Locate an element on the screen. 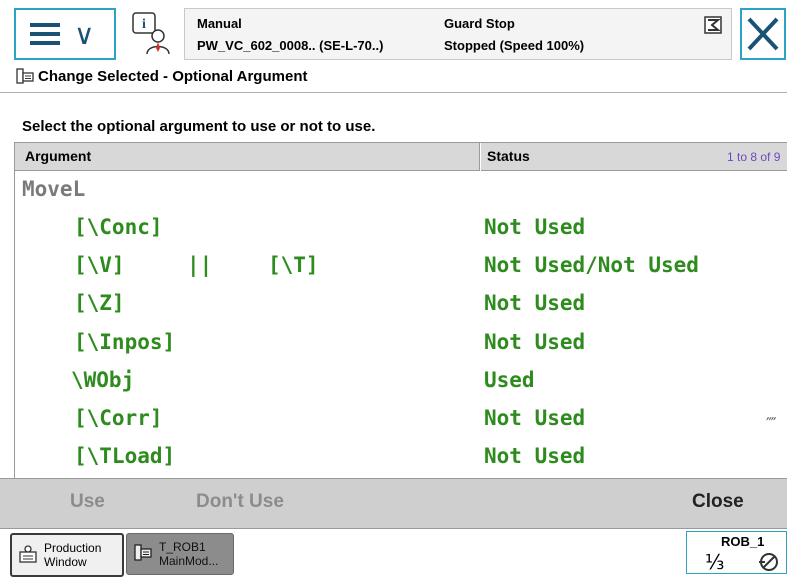 The height and width of the screenshot is (577, 787). column-header-argument: Argument is located at coordinates (247, 157).